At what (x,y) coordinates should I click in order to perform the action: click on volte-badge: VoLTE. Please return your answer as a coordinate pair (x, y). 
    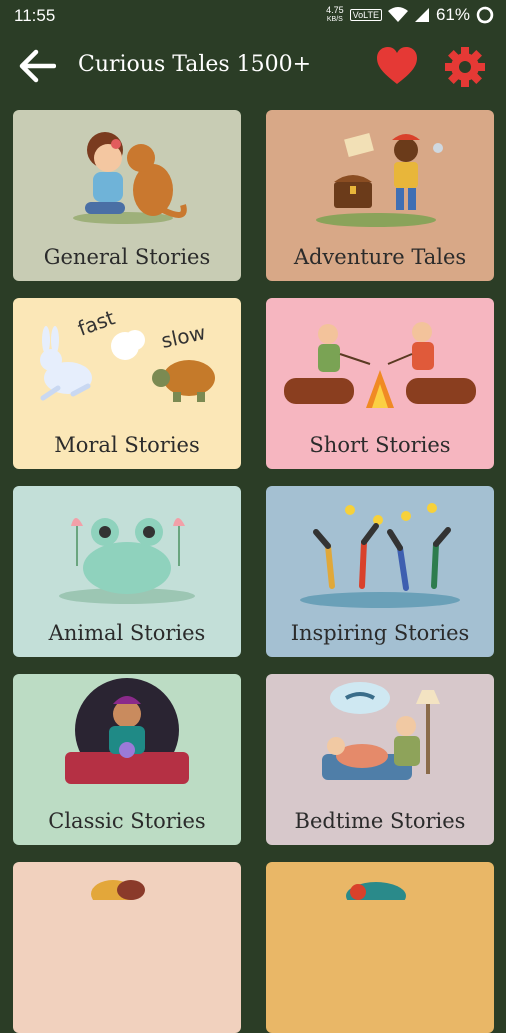
    Looking at the image, I should click on (365, 15).